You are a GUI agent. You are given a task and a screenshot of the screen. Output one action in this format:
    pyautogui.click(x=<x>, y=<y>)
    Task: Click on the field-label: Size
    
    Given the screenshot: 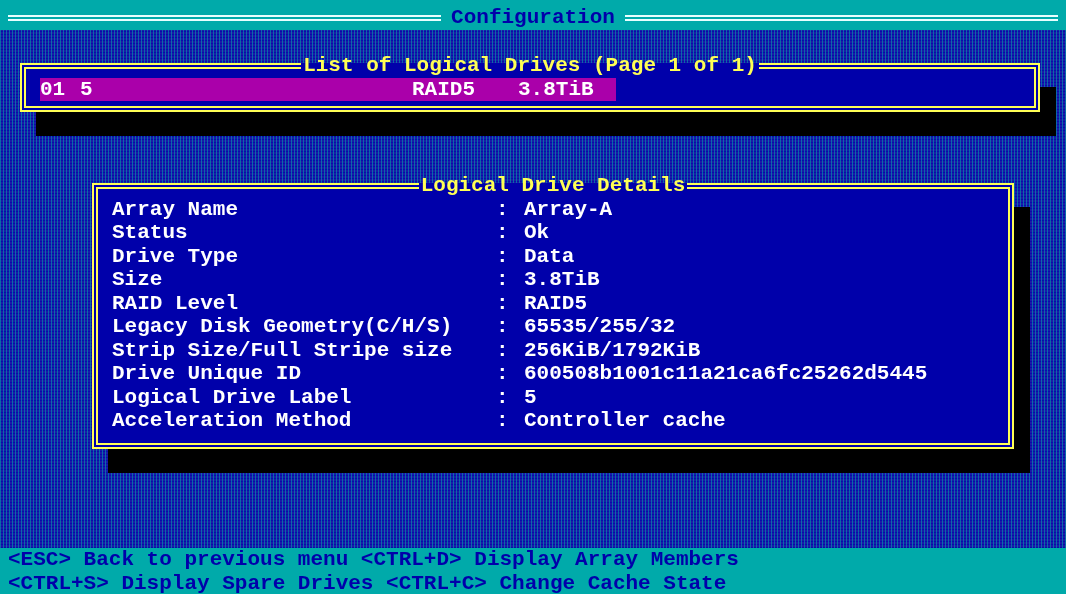 What is the action you would take?
    pyautogui.click(x=138, y=280)
    